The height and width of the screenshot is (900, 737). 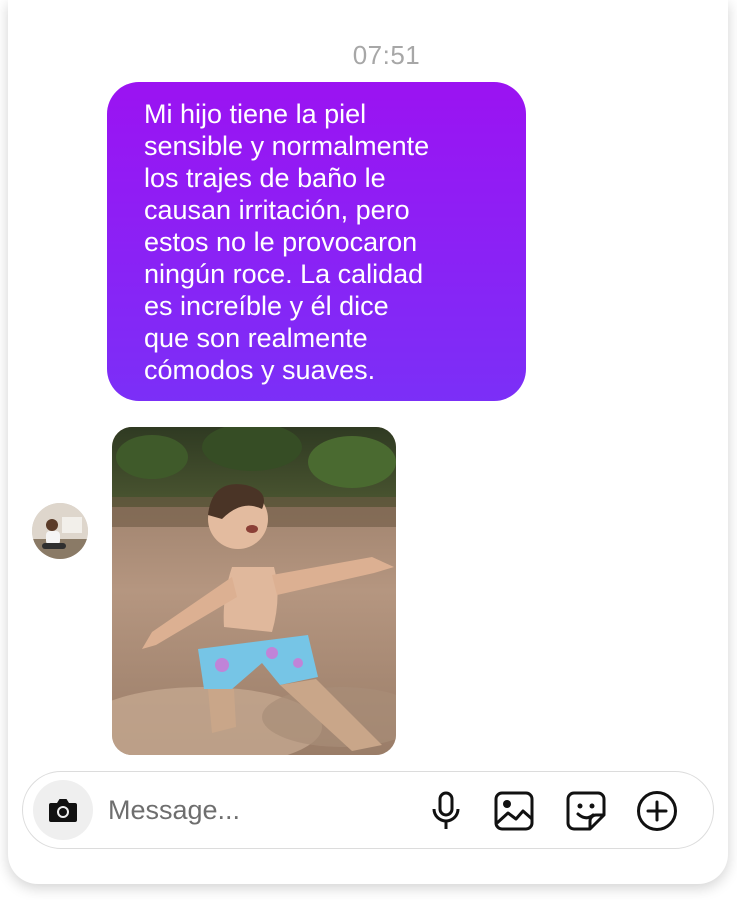 I want to click on camera-icon, so click(x=63, y=810).